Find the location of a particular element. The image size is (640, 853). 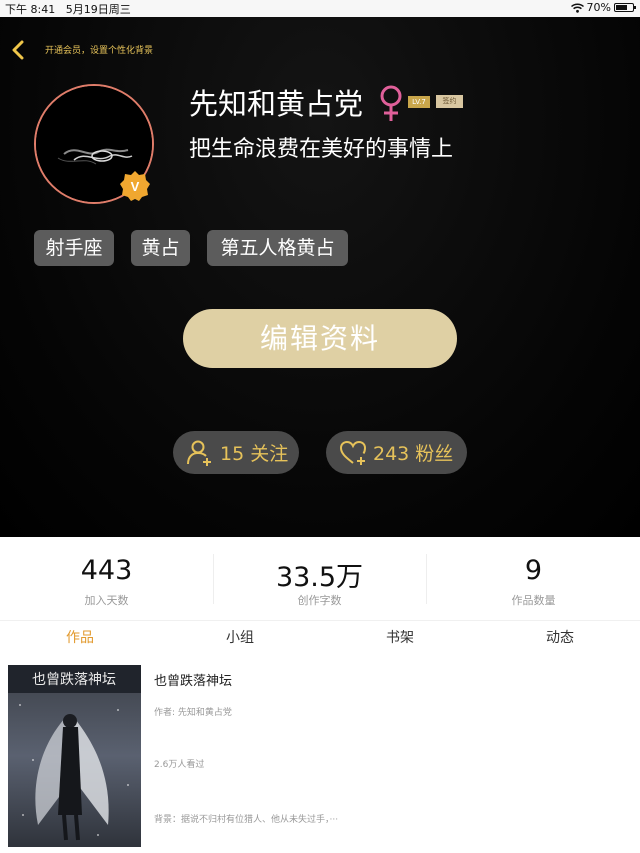

user-motto: 把生命浪费在美好的事情上 is located at coordinates (321, 149).